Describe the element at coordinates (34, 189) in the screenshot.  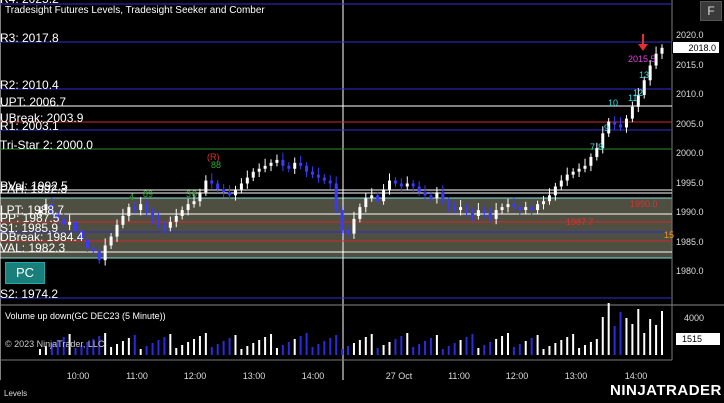
I see `level-label: PAH: 1992.3` at that location.